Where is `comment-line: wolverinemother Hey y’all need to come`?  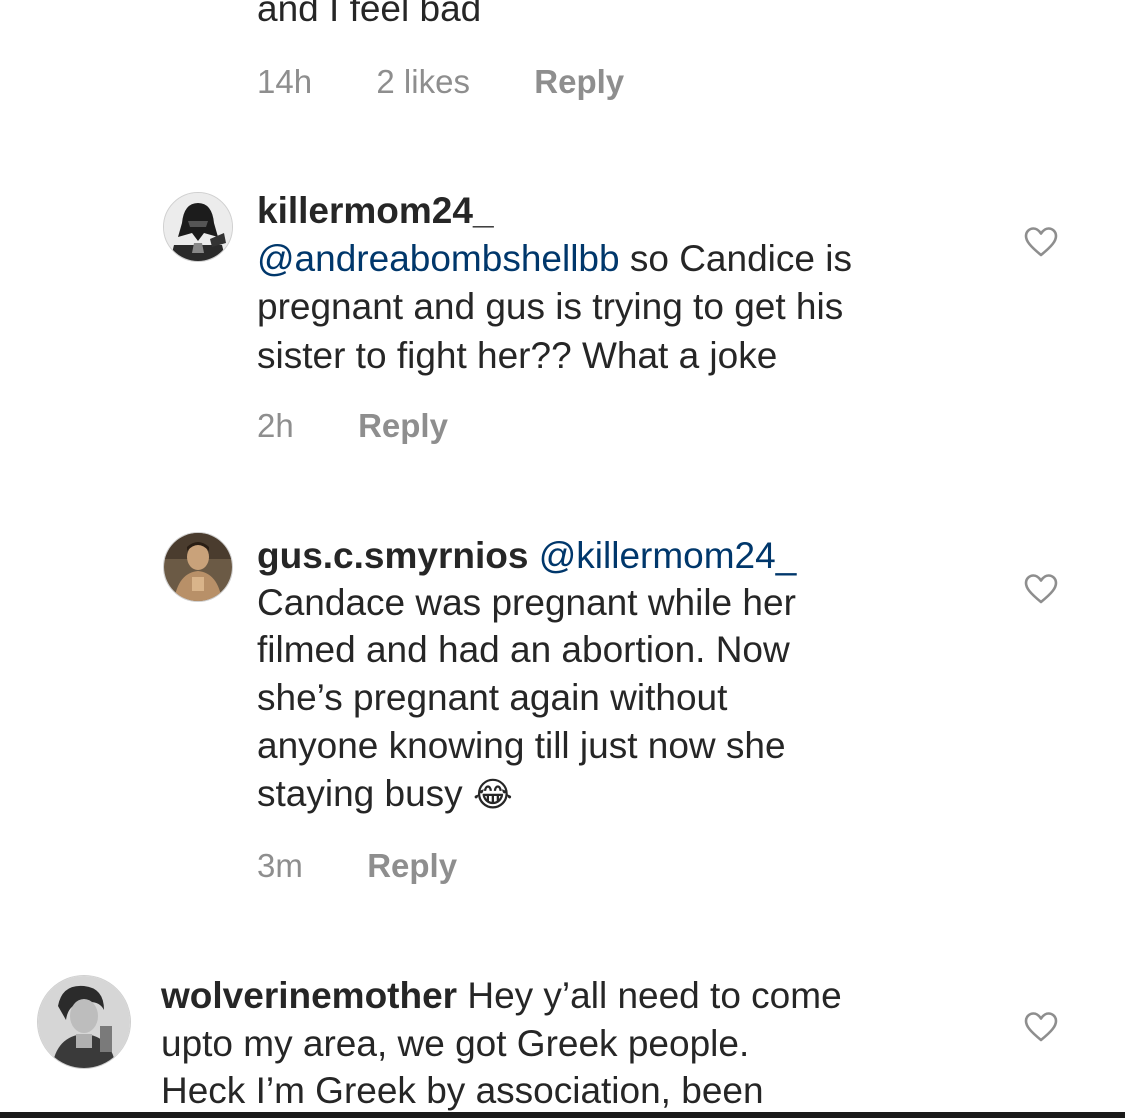
comment-line: wolverinemother Hey y’all need to come is located at coordinates (501, 996).